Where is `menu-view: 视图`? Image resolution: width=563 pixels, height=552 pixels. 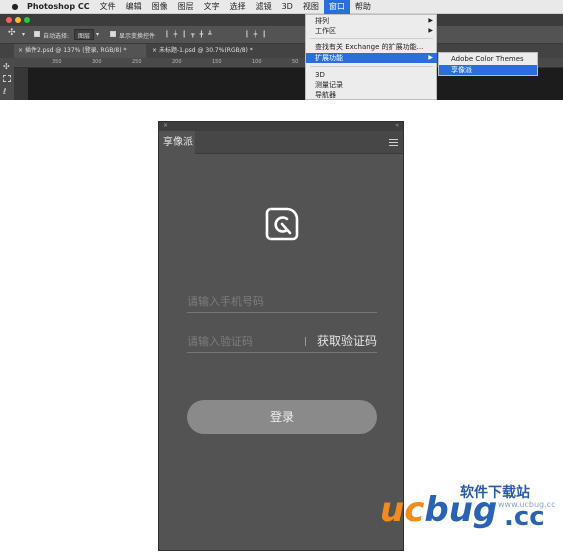
menu-view: 视图 is located at coordinates (311, 7).